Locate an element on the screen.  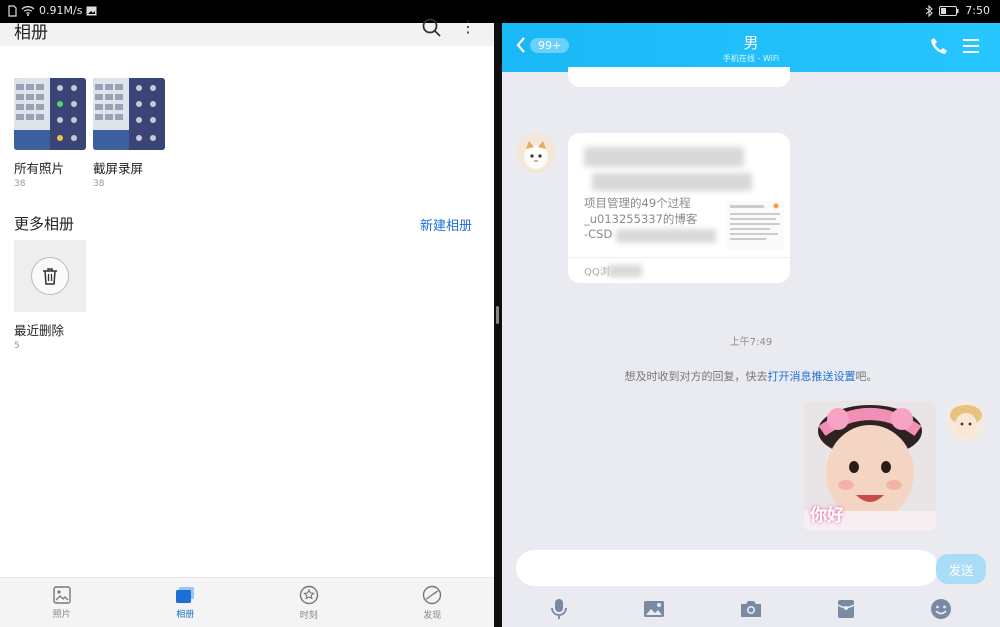
sticker-message: 你好 is located at coordinates (870, 466).